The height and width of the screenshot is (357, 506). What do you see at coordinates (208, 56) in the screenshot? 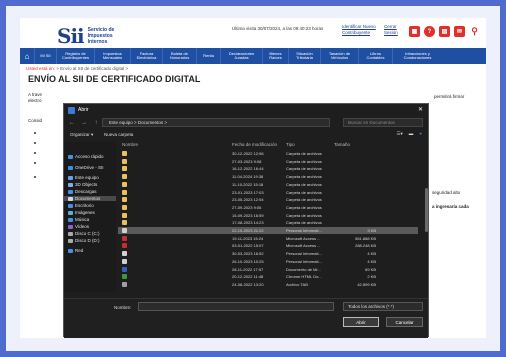
I see `nav-renta: Renta` at bounding box center [208, 56].